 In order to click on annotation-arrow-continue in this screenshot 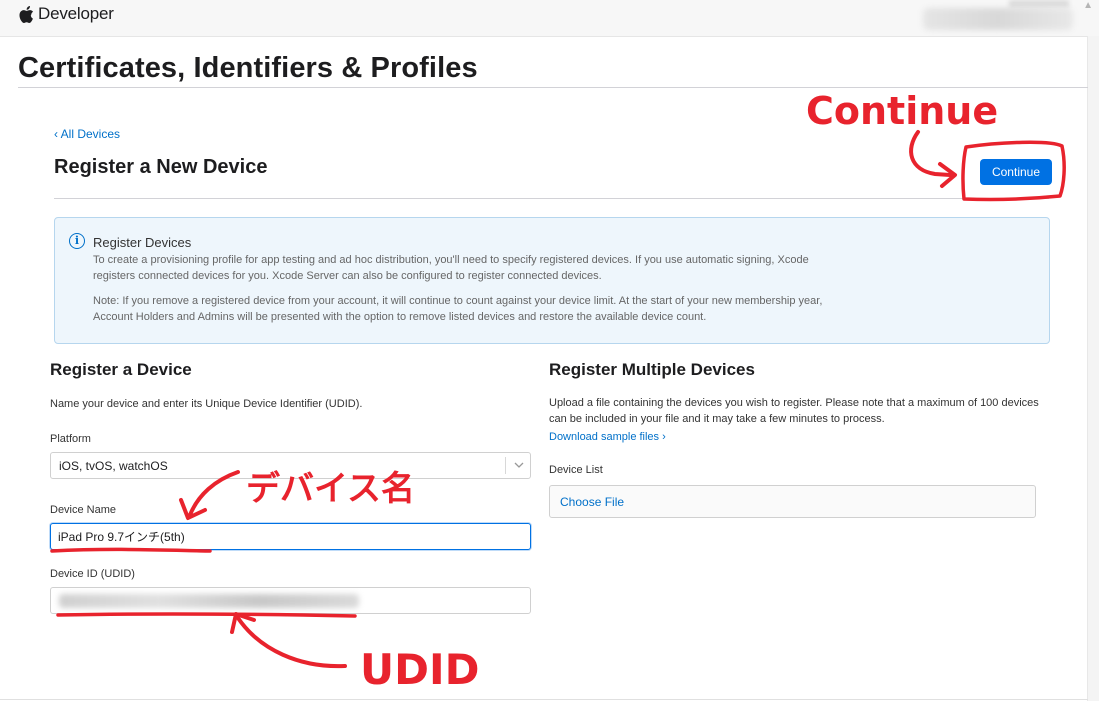, I will do `click(930, 153)`.